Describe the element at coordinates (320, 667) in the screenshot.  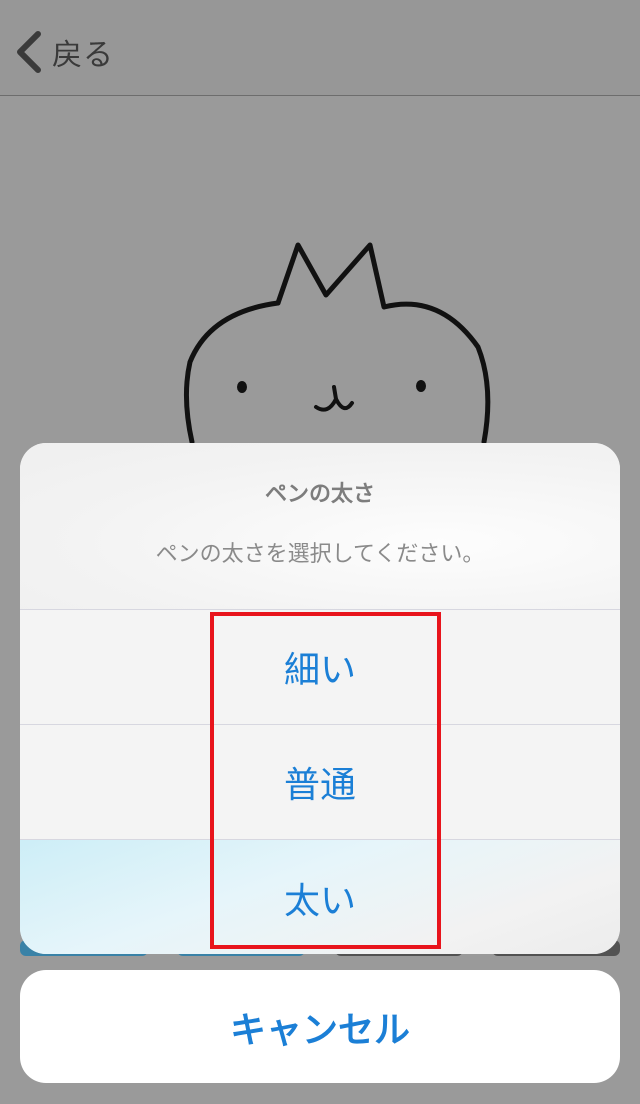
I see `option-thin-button: 細い` at that location.